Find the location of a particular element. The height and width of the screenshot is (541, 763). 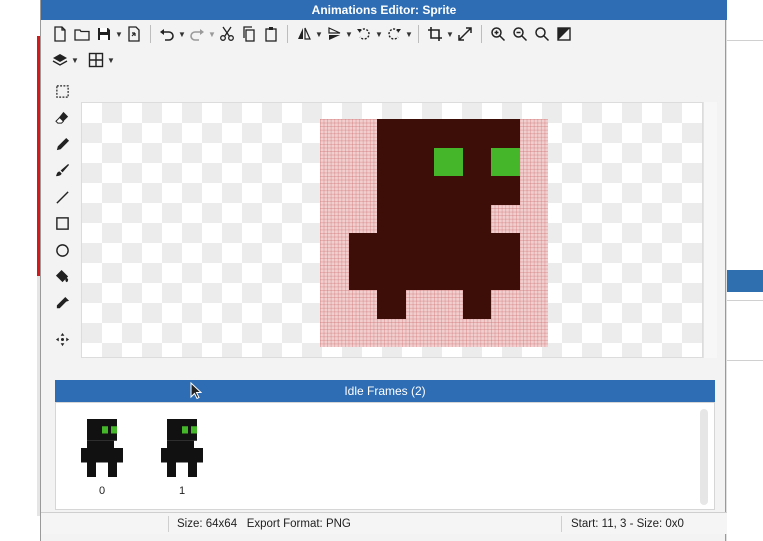

paste-icon is located at coordinates (271, 34).